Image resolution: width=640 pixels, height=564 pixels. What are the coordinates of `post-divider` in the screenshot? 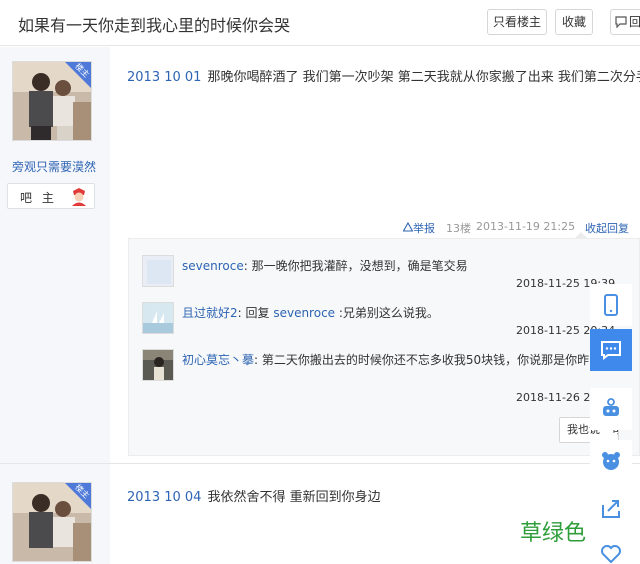 It's located at (320, 463).